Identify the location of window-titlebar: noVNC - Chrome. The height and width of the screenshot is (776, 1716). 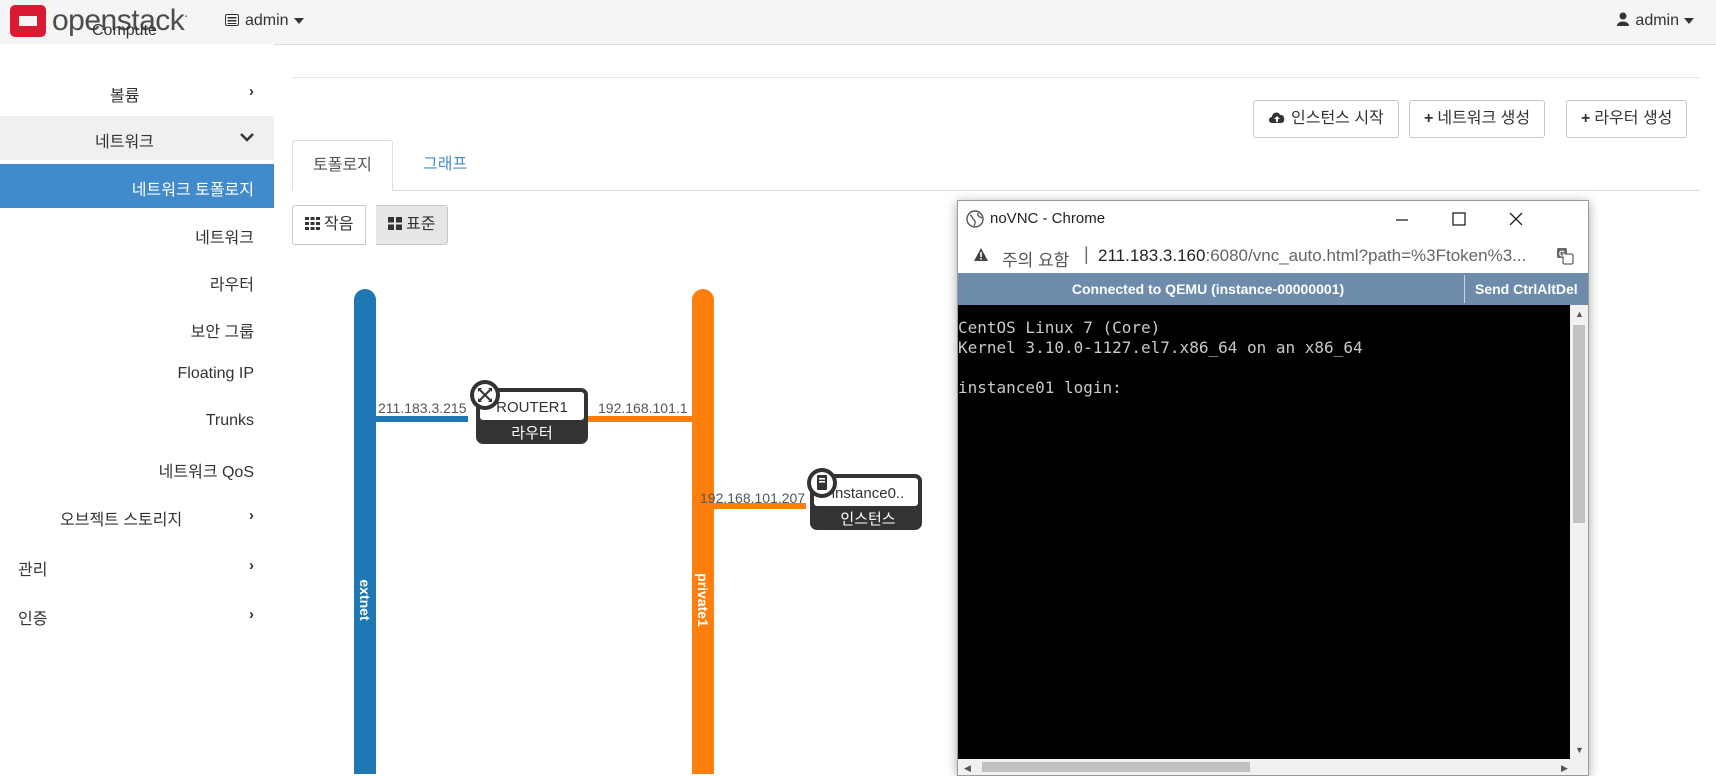
(1273, 219).